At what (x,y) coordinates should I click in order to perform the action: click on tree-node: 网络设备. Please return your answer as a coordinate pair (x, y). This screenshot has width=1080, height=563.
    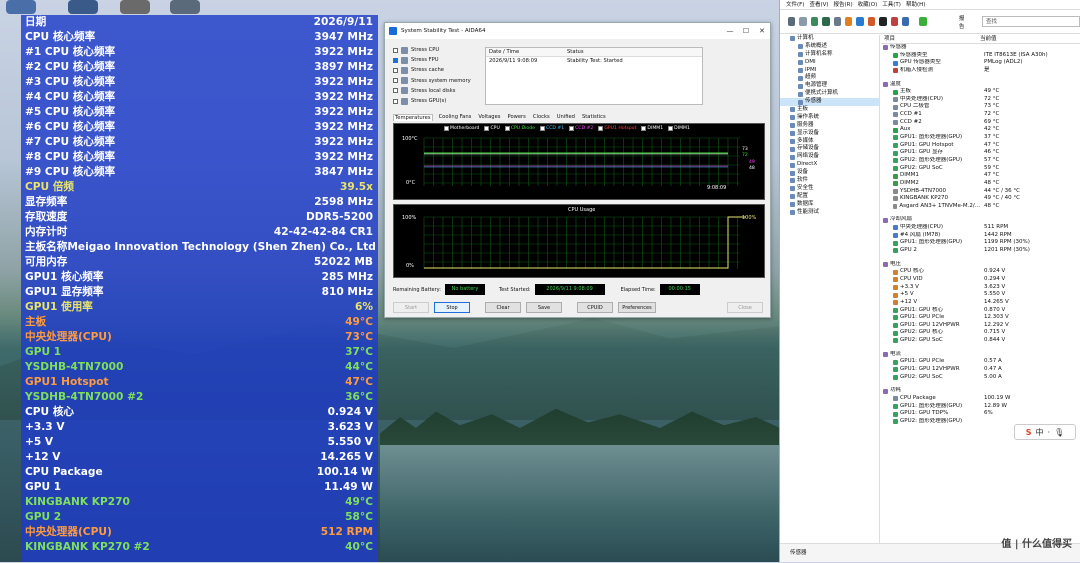
    Looking at the image, I should click on (829, 157).